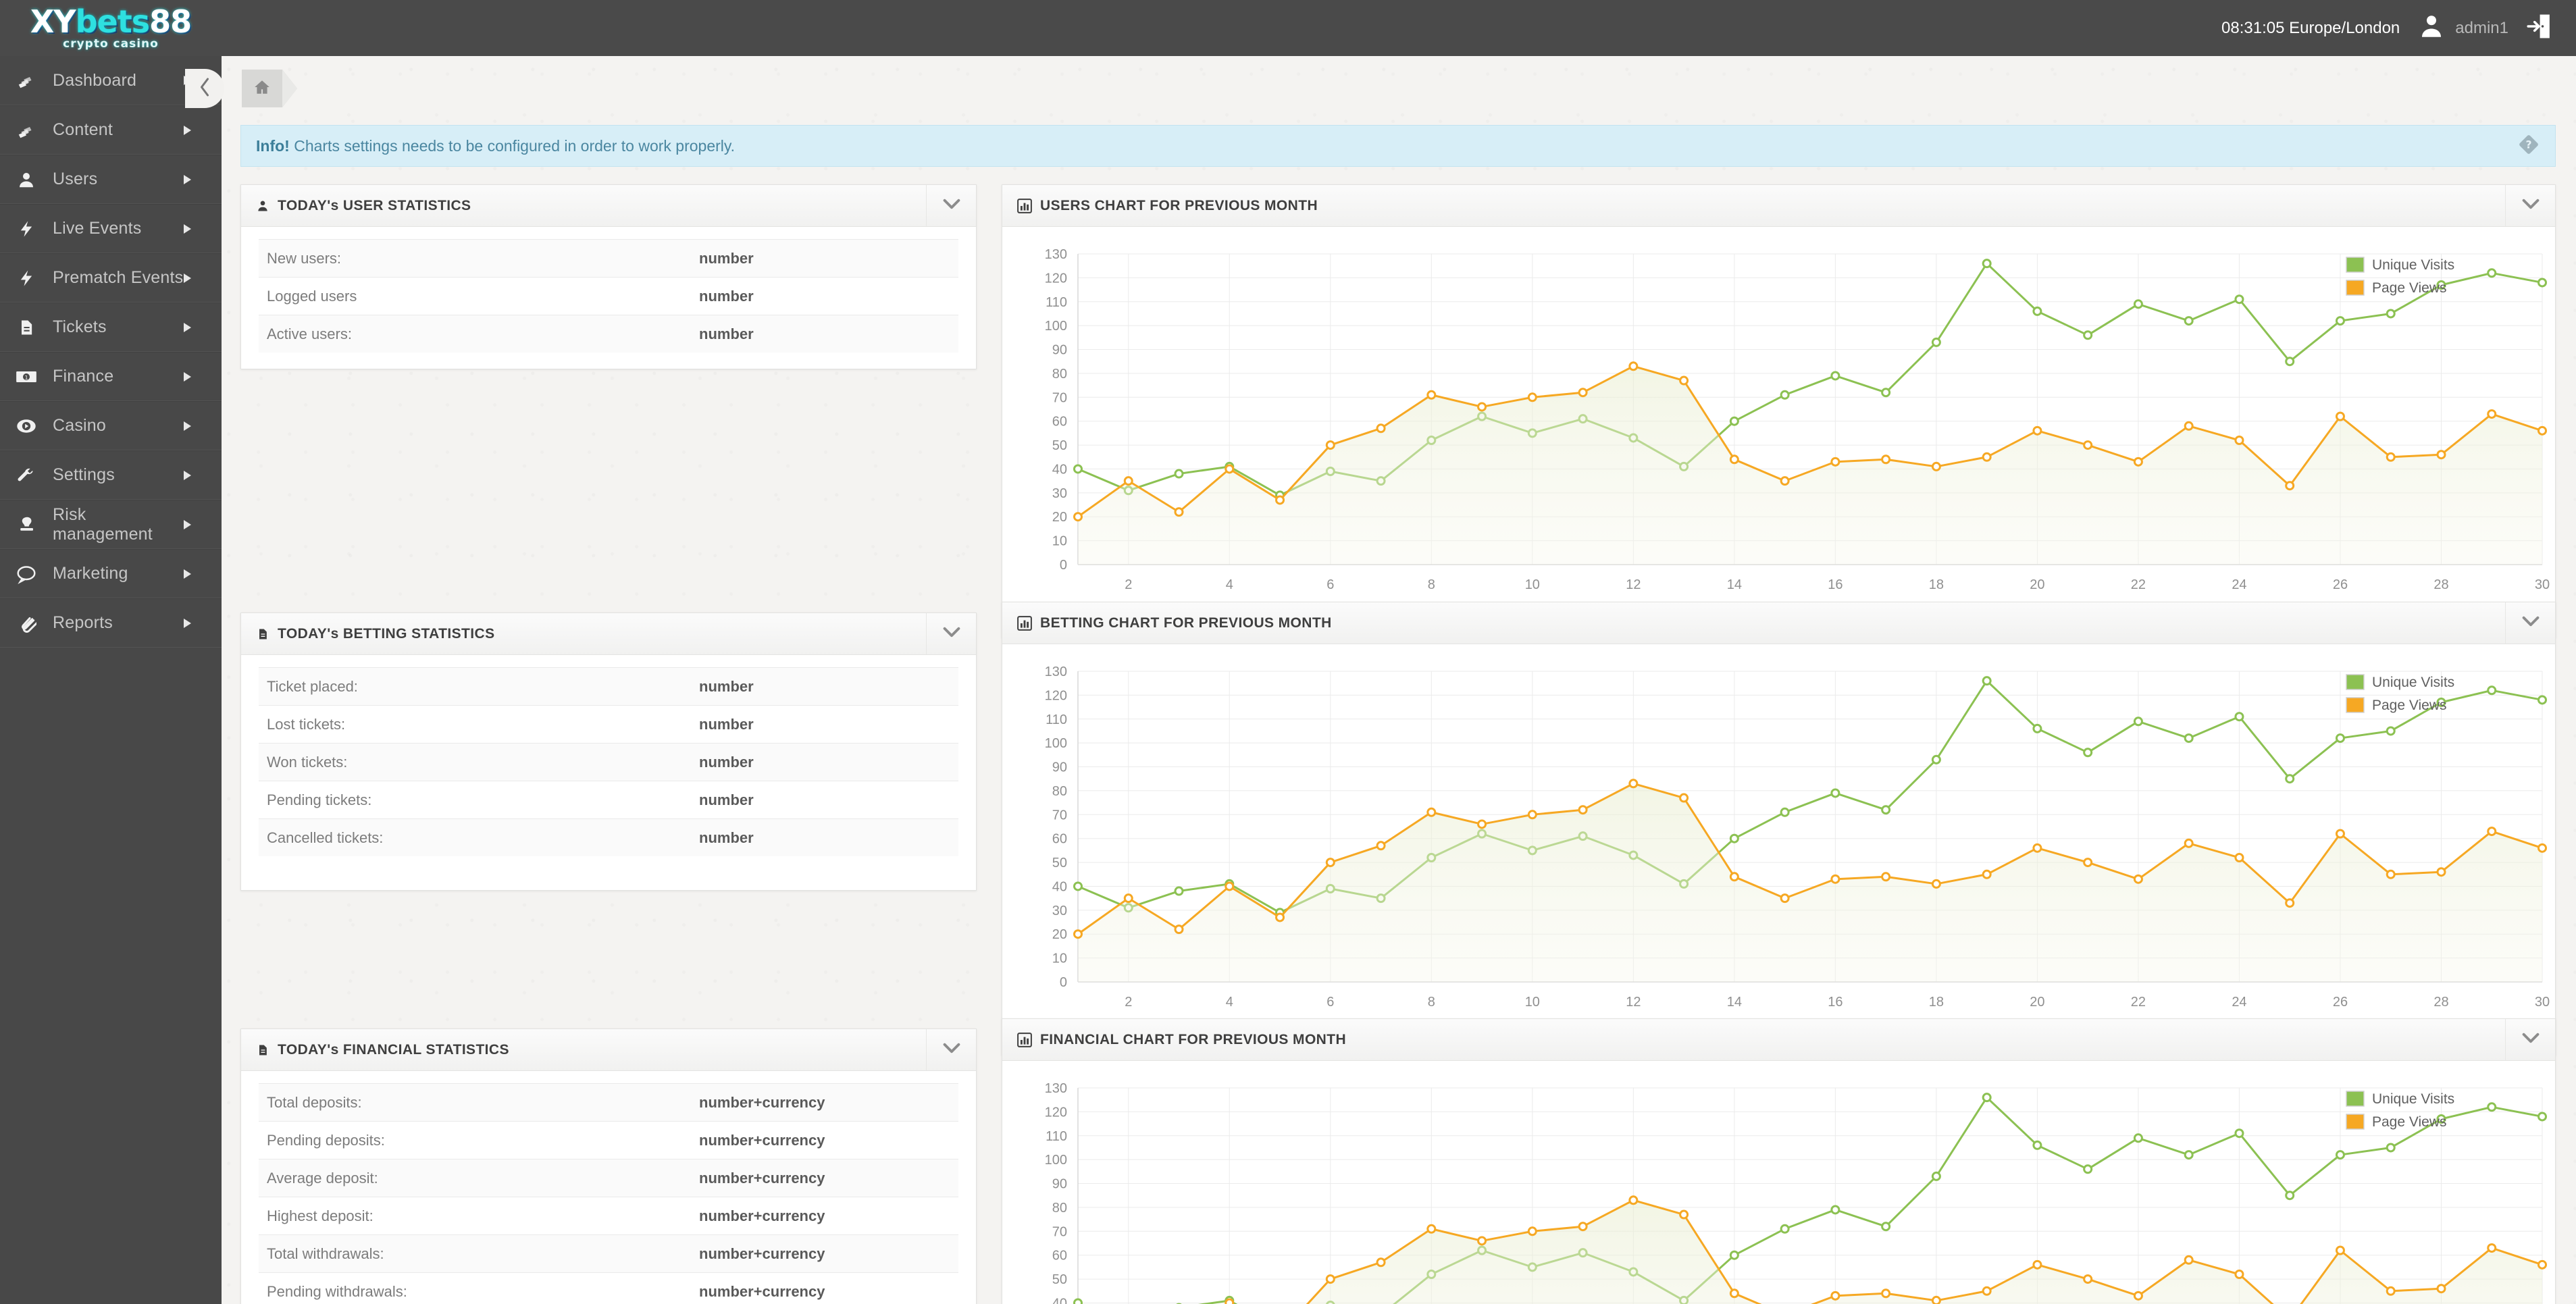 The image size is (2576, 1304). What do you see at coordinates (312, 686) in the screenshot?
I see `row-label: Ticket placed:` at bounding box center [312, 686].